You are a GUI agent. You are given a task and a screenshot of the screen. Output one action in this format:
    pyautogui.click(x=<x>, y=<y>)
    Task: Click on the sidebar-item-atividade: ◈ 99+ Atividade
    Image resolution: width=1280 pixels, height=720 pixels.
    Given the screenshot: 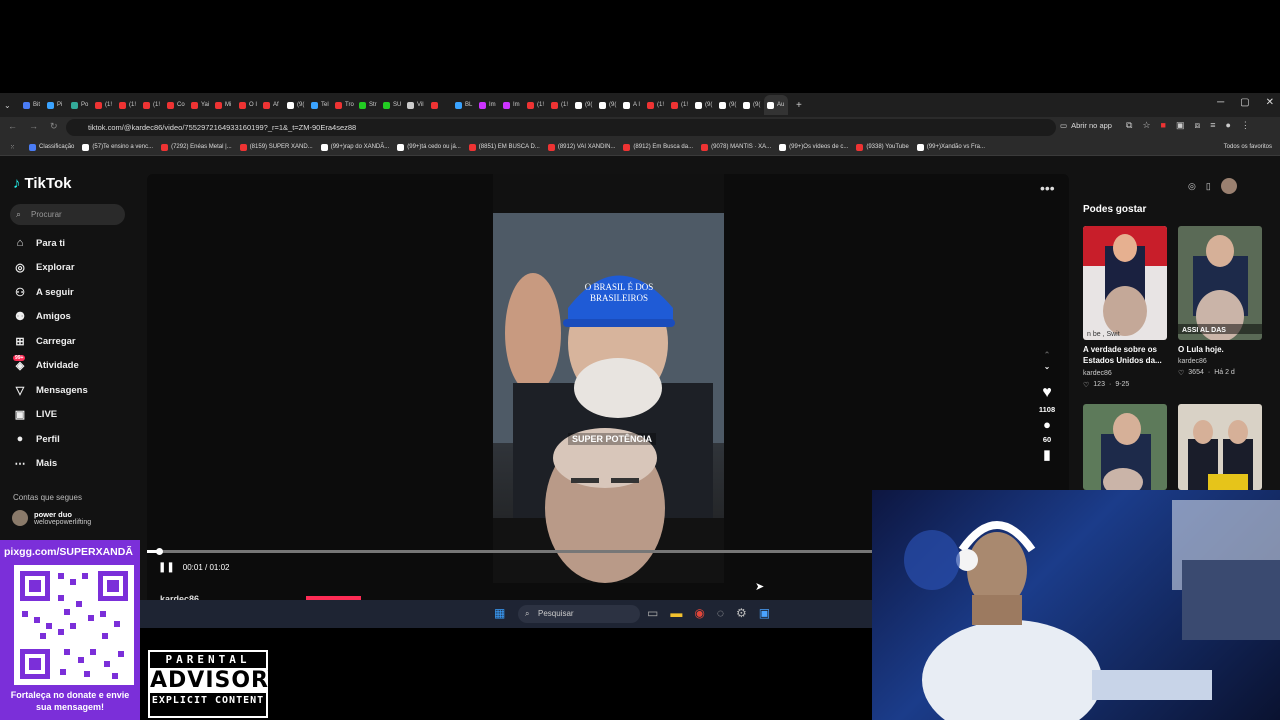 What is the action you would take?
    pyautogui.click(x=73, y=364)
    